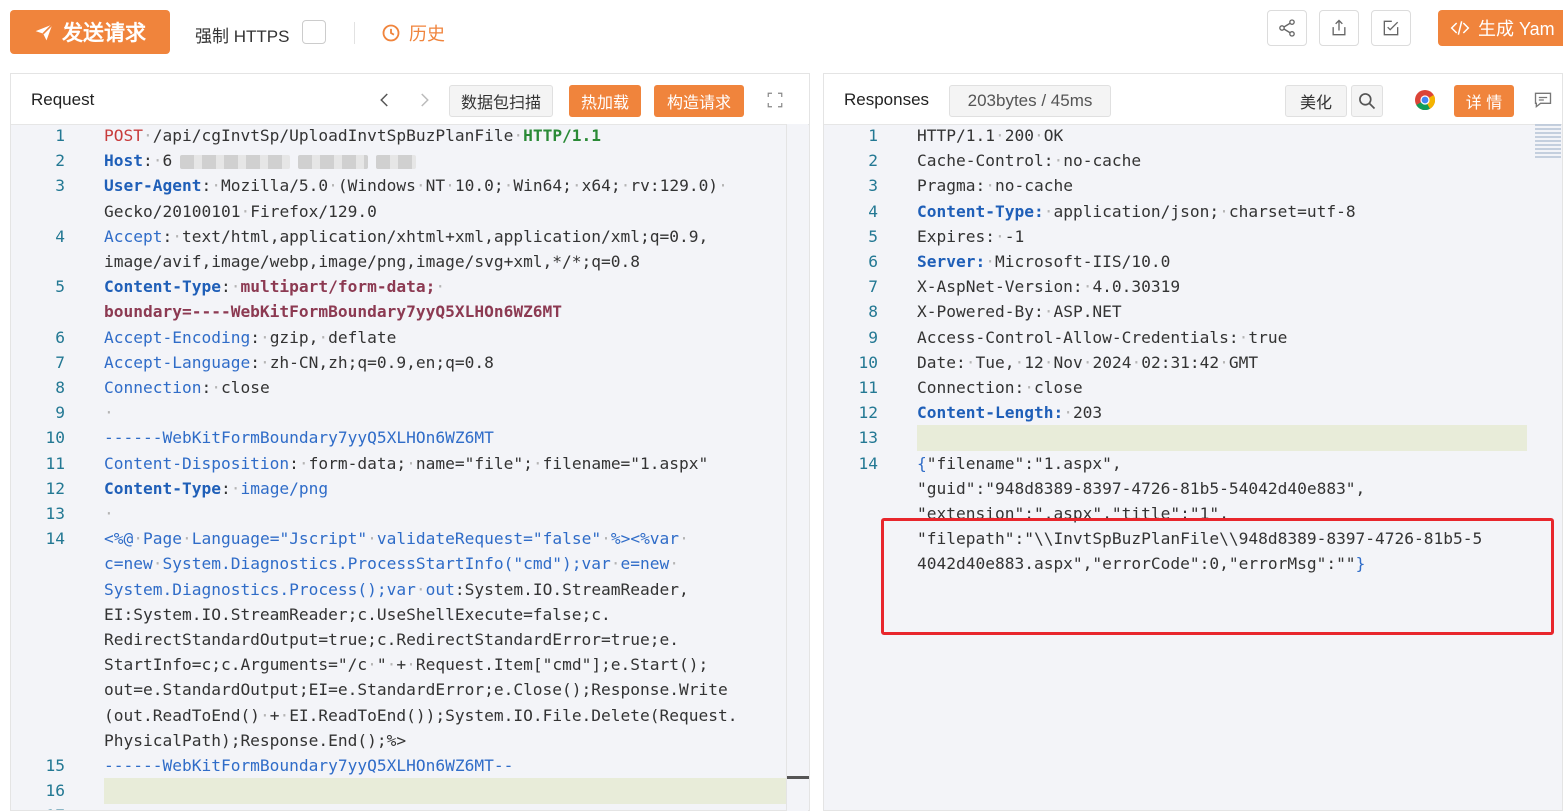  I want to click on code-line: 13, so click(1193, 437).